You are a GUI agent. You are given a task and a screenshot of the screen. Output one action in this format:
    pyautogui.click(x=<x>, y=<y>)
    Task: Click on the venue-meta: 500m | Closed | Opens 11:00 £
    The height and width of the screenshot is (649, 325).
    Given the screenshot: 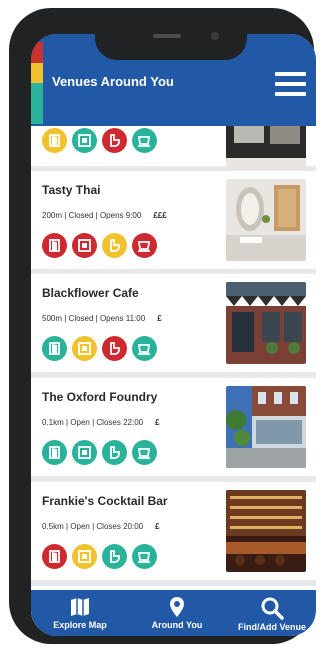 What is the action you would take?
    pyautogui.click(x=102, y=318)
    